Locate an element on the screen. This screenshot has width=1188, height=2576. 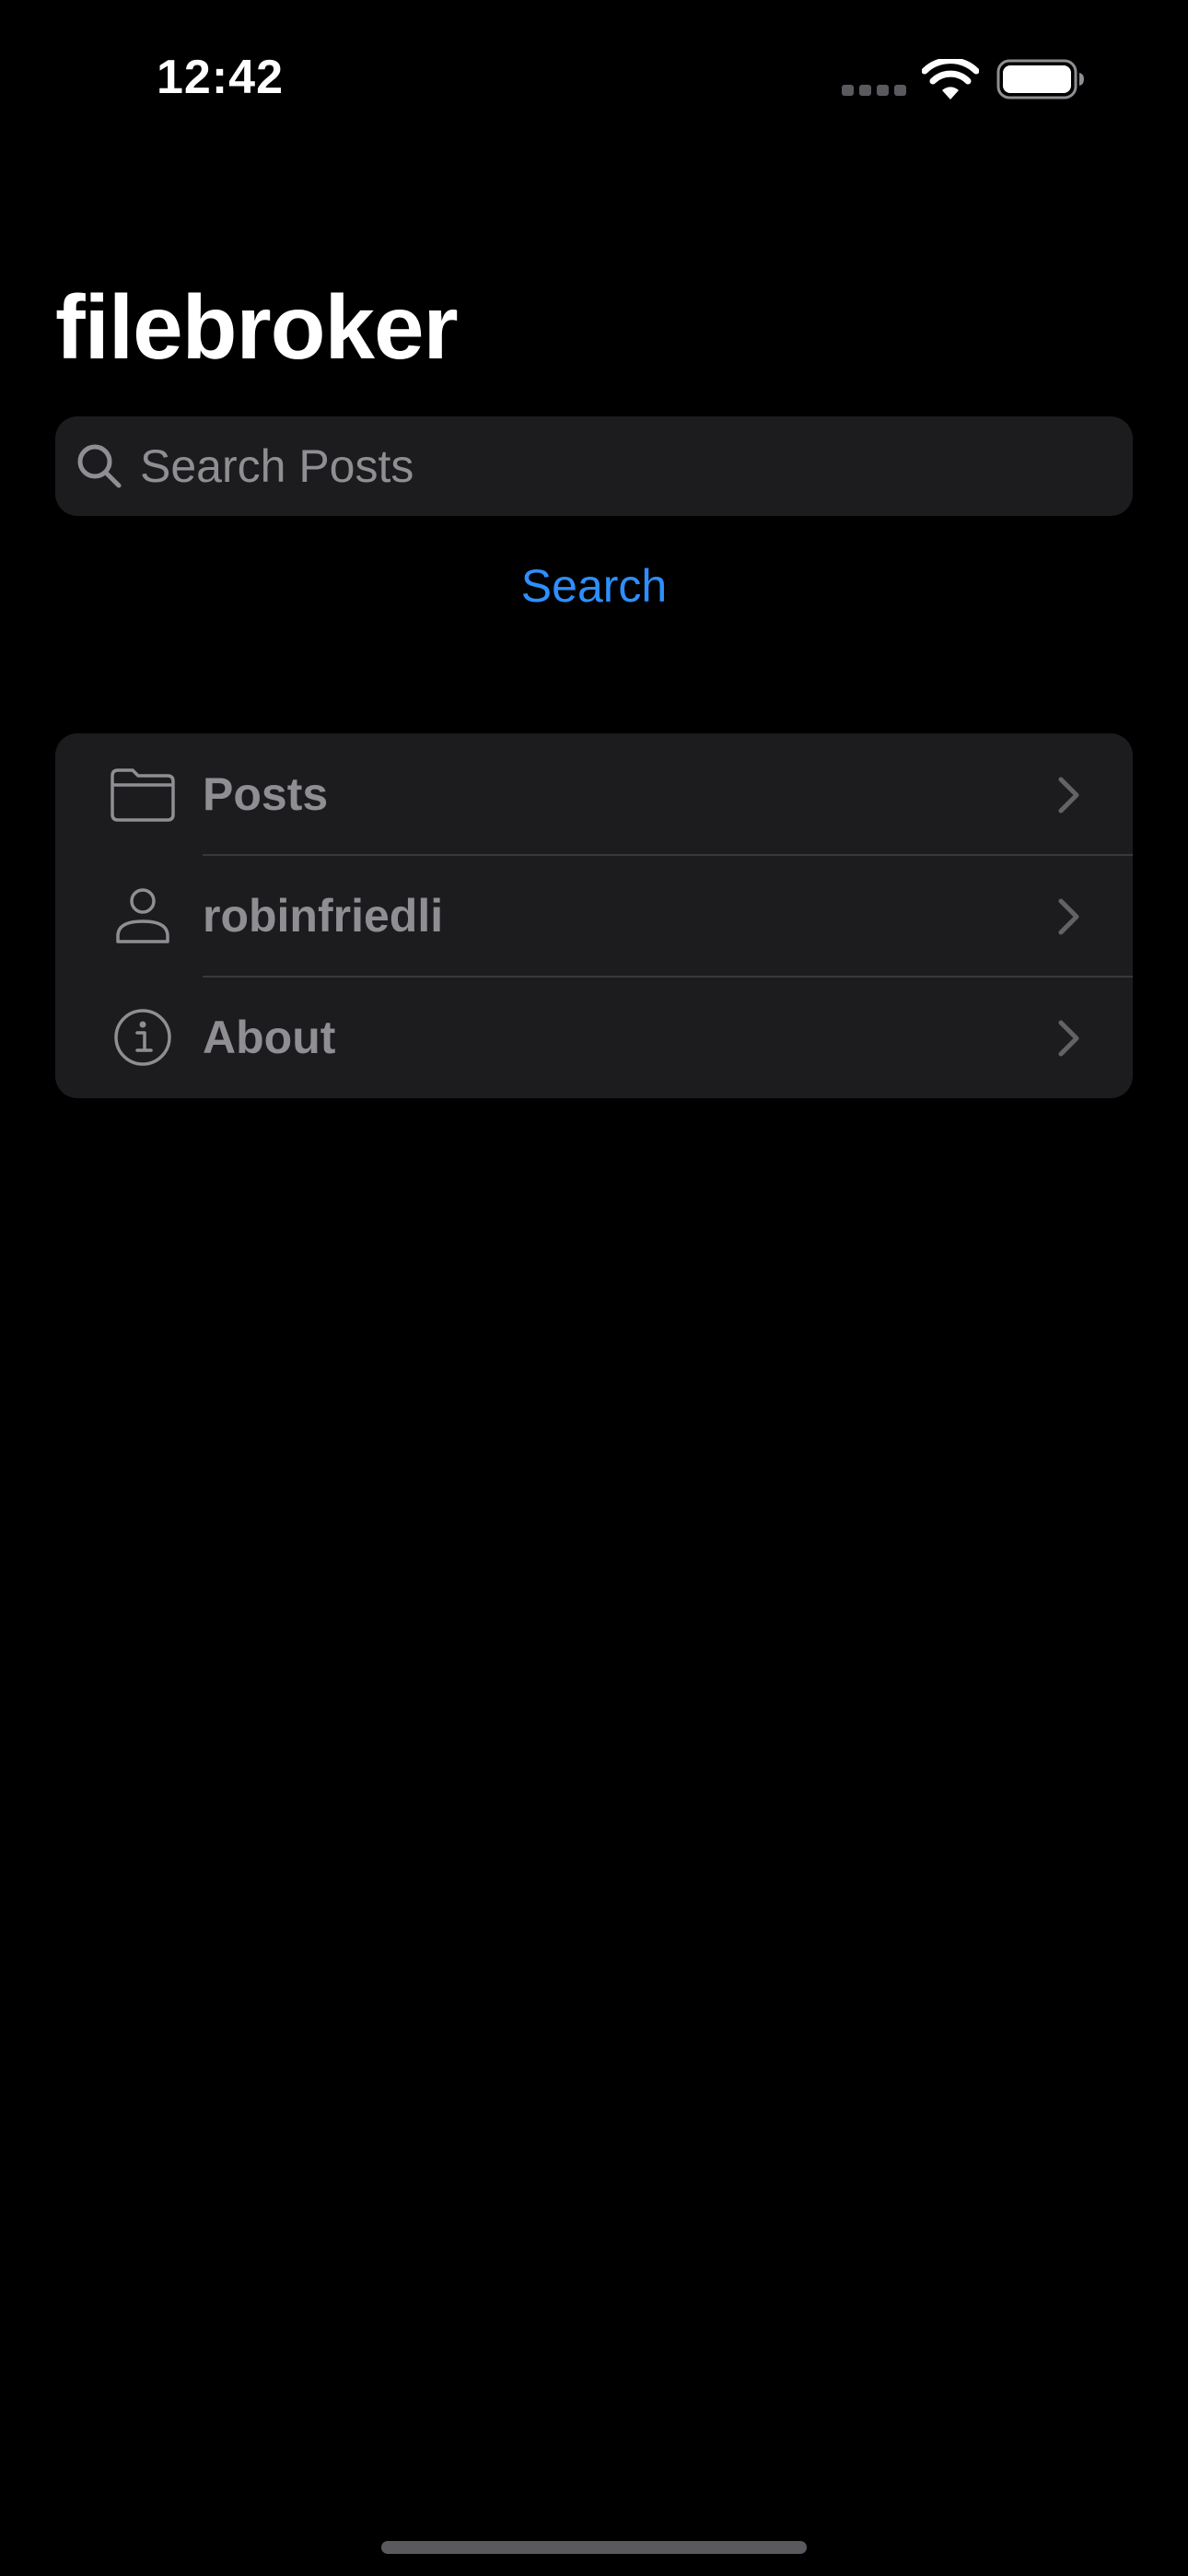
menu-item-user: robinfriedli is located at coordinates (594, 916).